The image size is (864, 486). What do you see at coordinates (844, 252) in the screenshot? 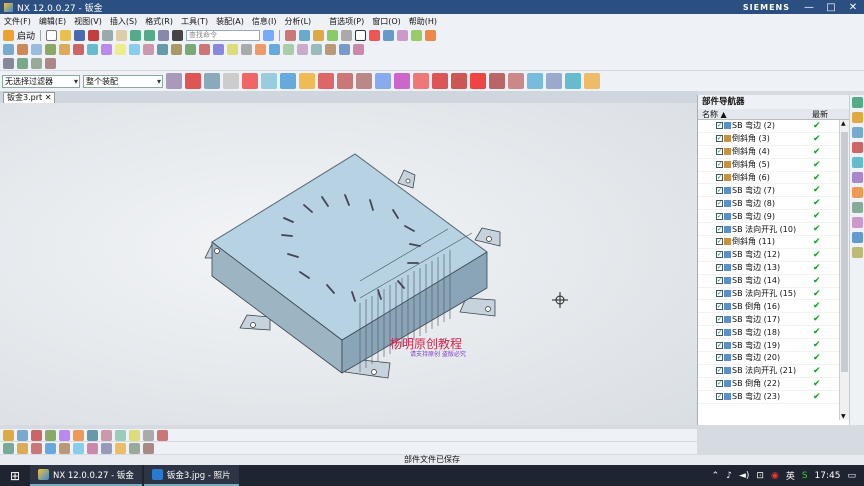
I see `scrollbar-thumb` at bounding box center [844, 252].